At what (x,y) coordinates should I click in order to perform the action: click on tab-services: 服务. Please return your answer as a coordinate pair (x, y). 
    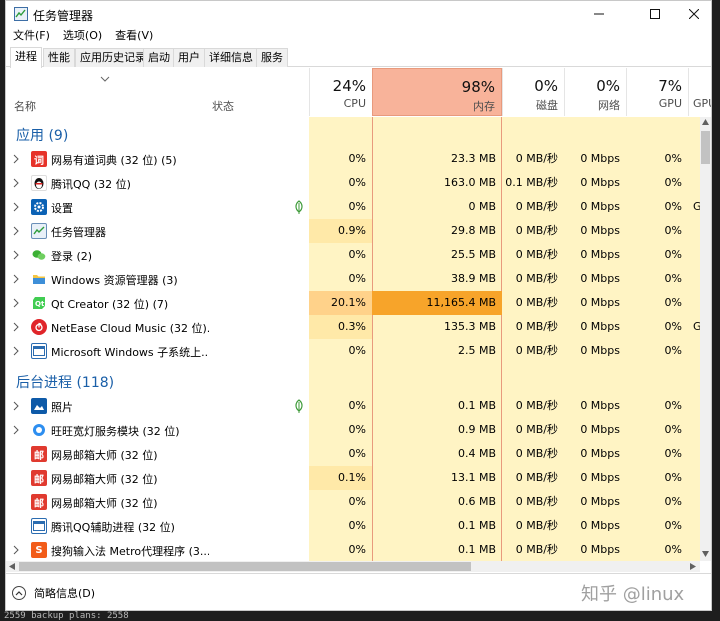
    Looking at the image, I should click on (272, 57).